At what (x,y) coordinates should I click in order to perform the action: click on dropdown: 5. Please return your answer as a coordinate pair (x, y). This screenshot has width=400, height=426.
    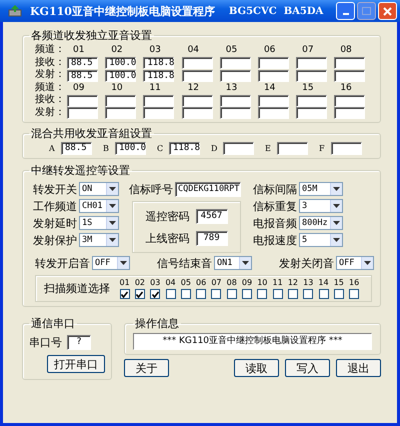
    Looking at the image, I should click on (321, 240).